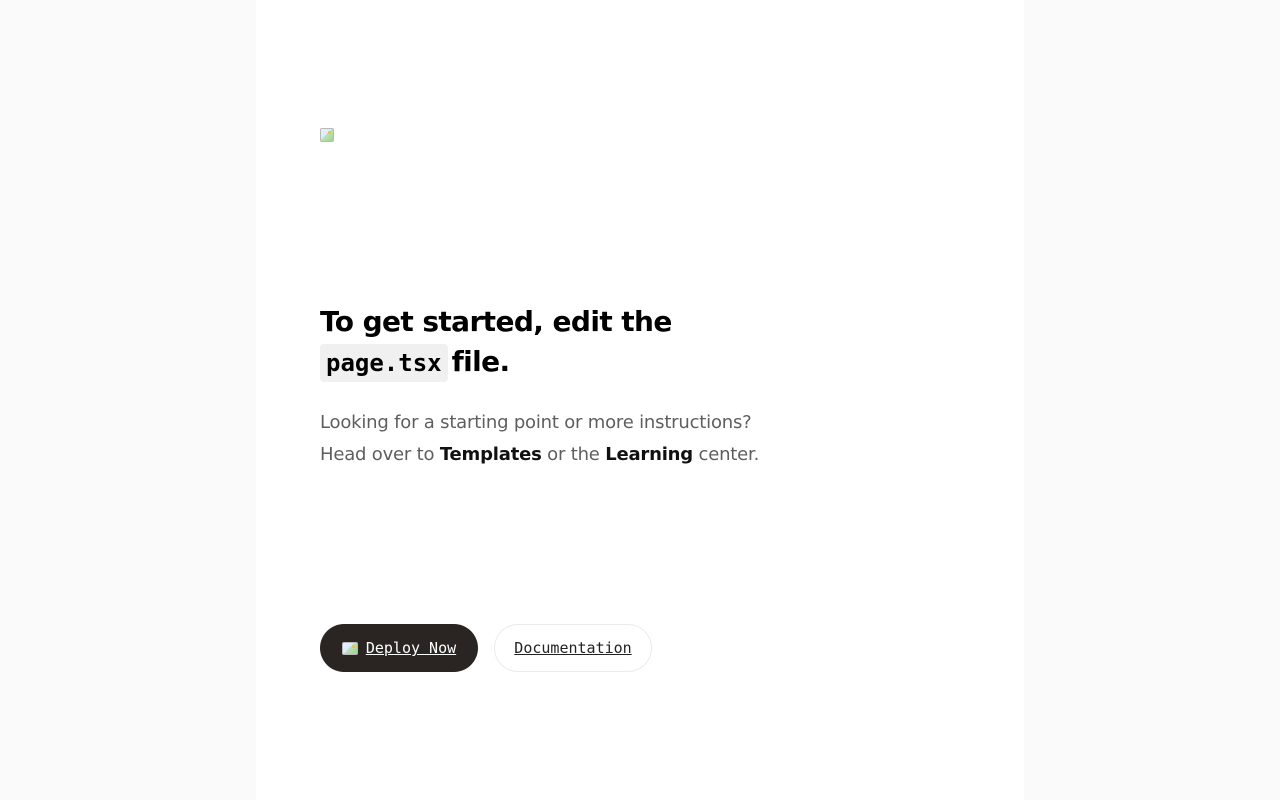 Image resolution: width=1280 pixels, height=800 pixels. I want to click on documentation-button-label: Documentation, so click(573, 648).